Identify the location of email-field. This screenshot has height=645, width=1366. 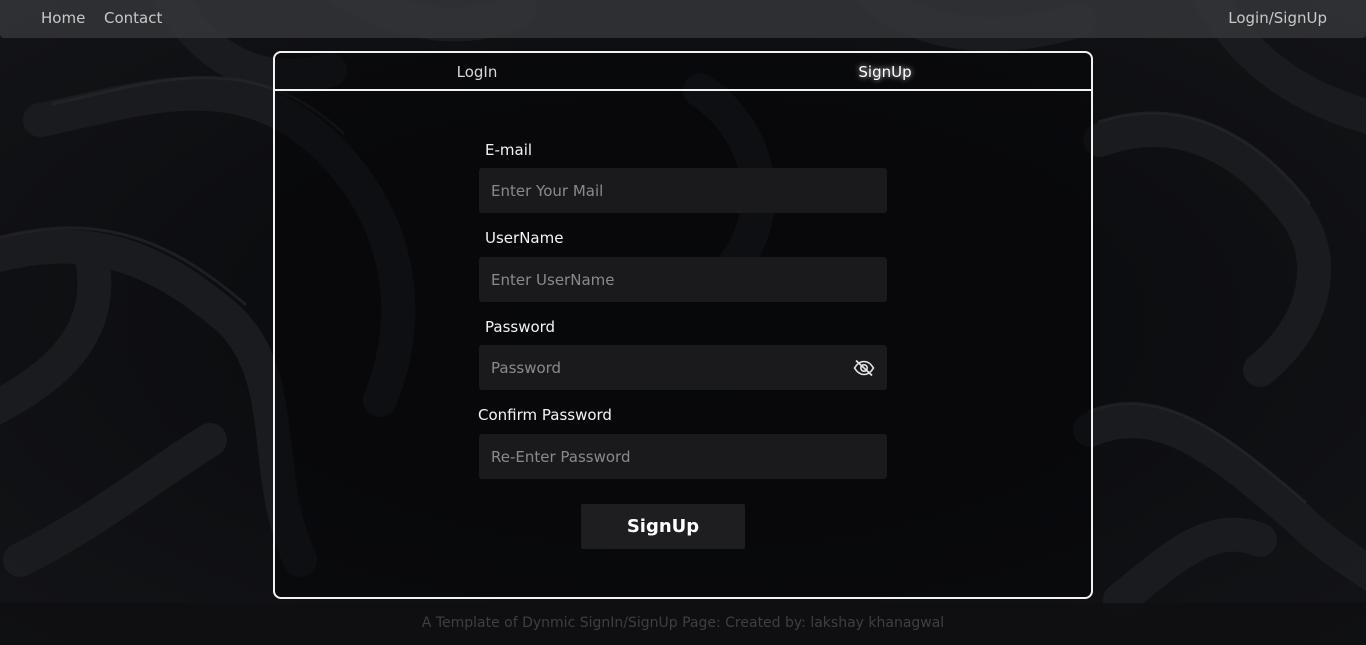
(683, 190).